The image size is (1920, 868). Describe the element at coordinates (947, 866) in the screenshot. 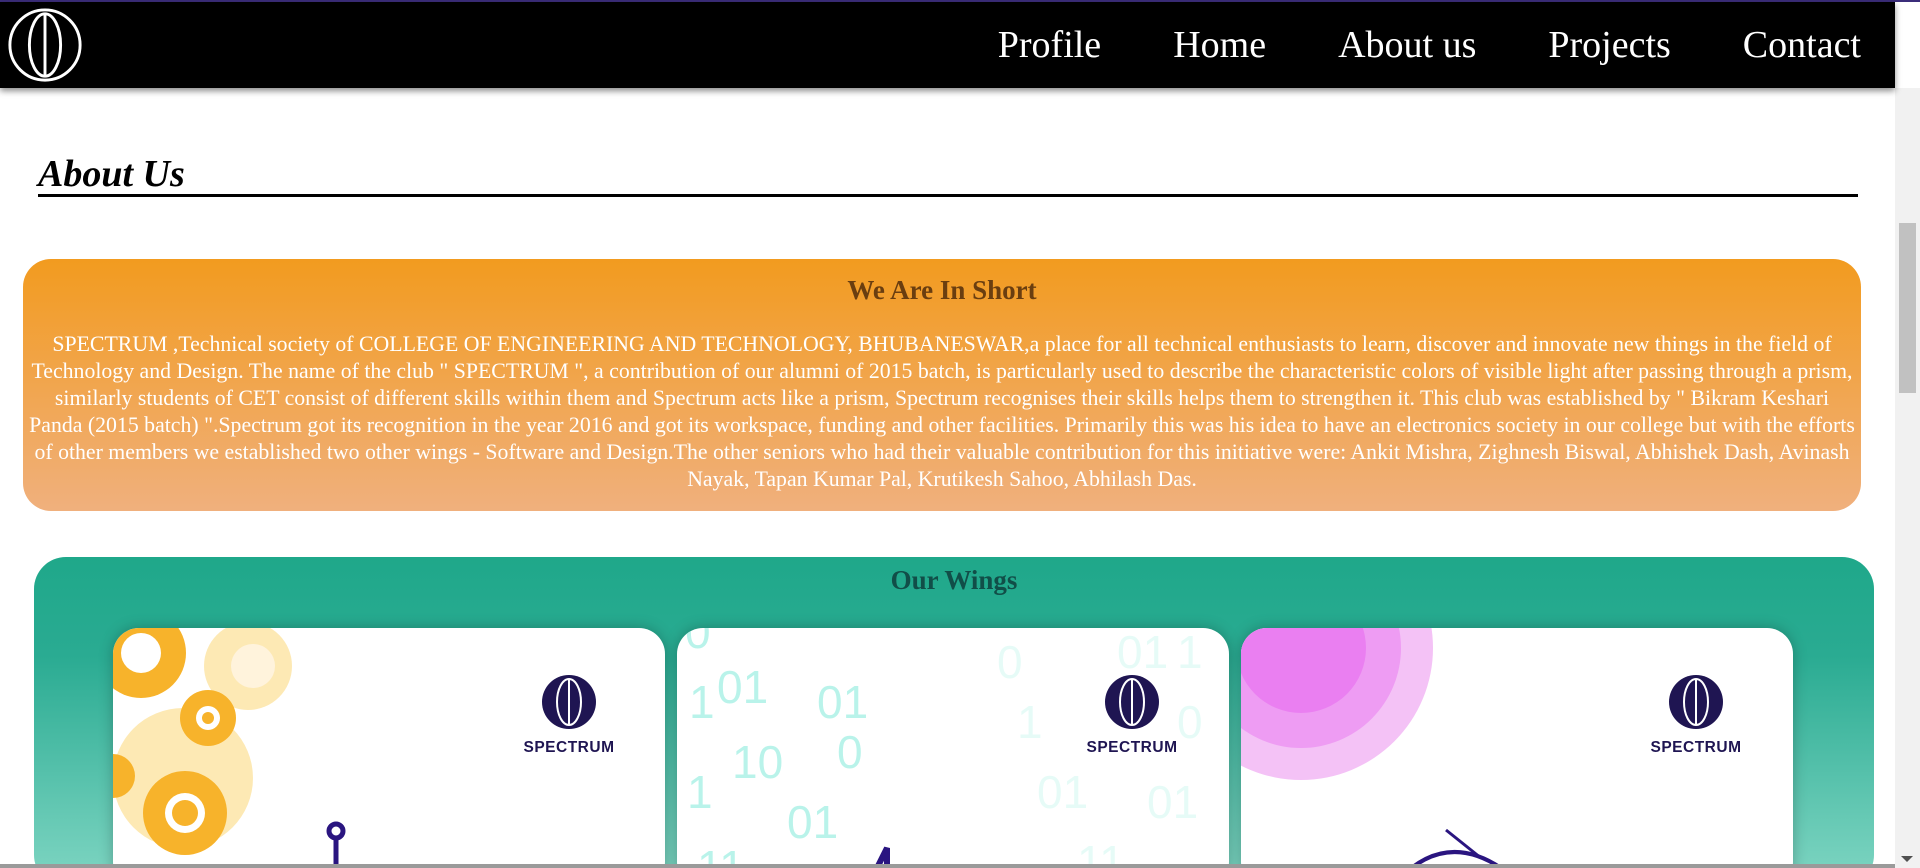

I see `window-bottom-edge` at that location.